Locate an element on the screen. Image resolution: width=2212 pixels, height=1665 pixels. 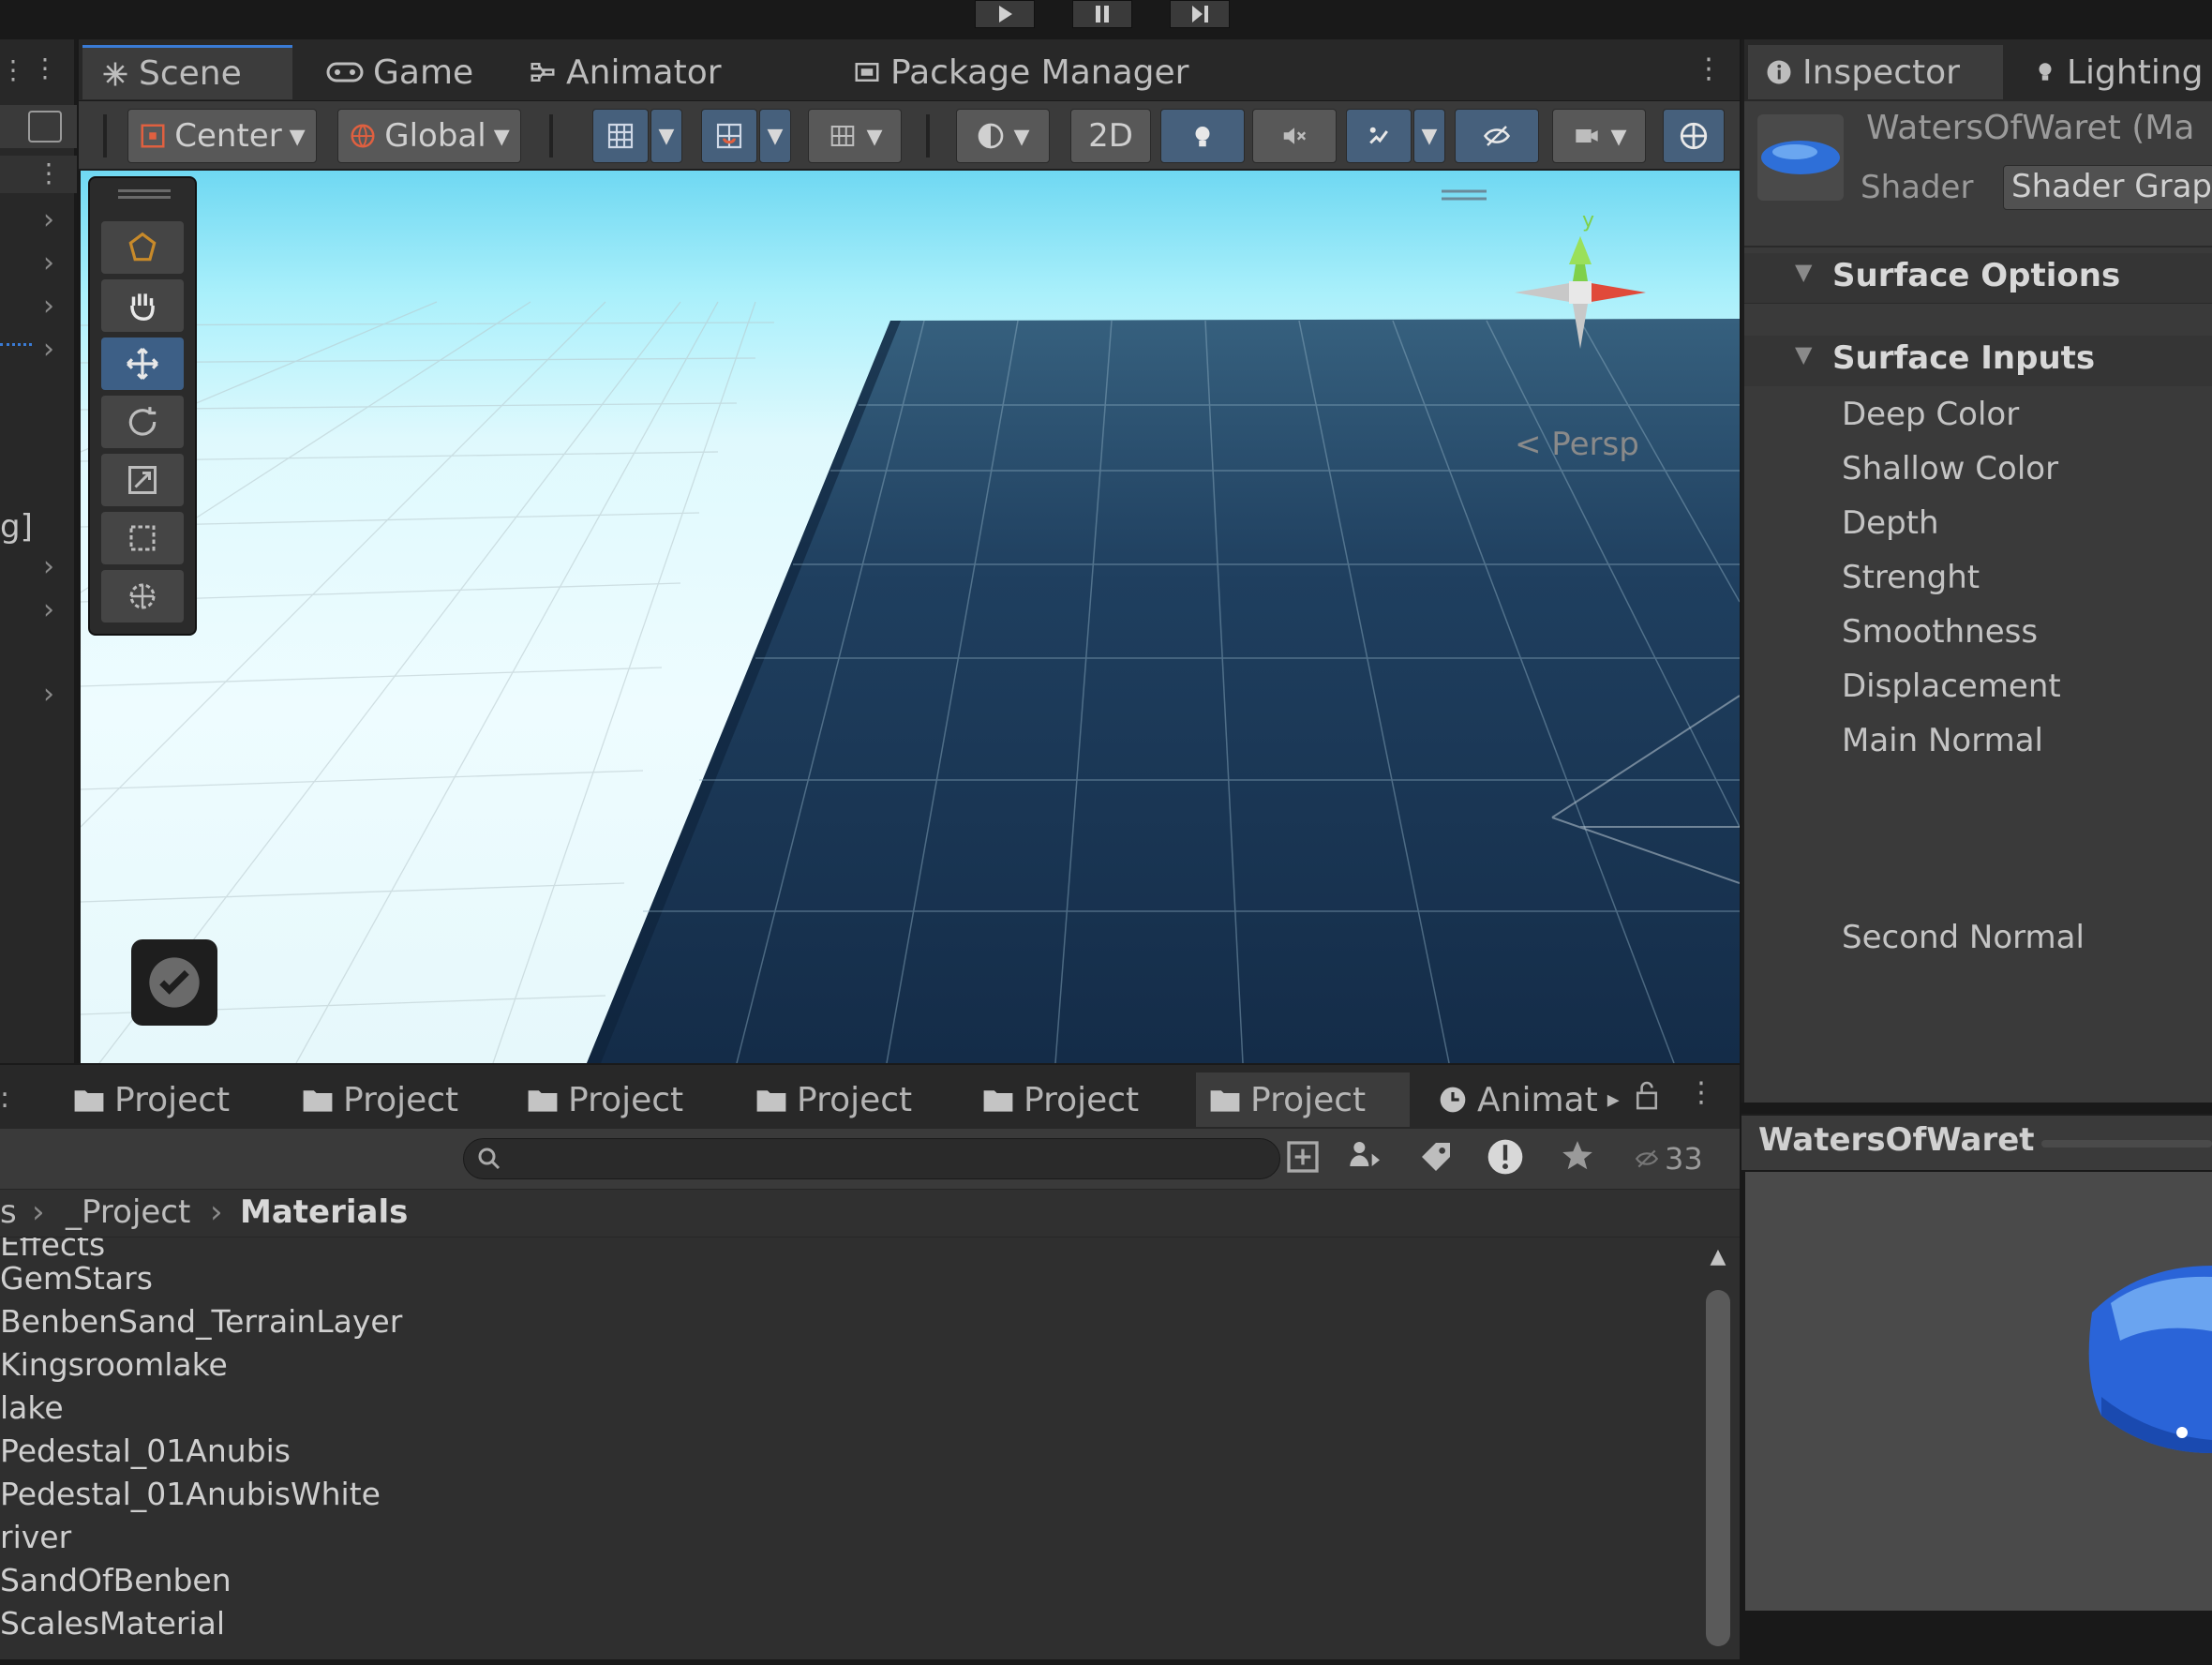
grid-snapping-button is located at coordinates (620, 136).